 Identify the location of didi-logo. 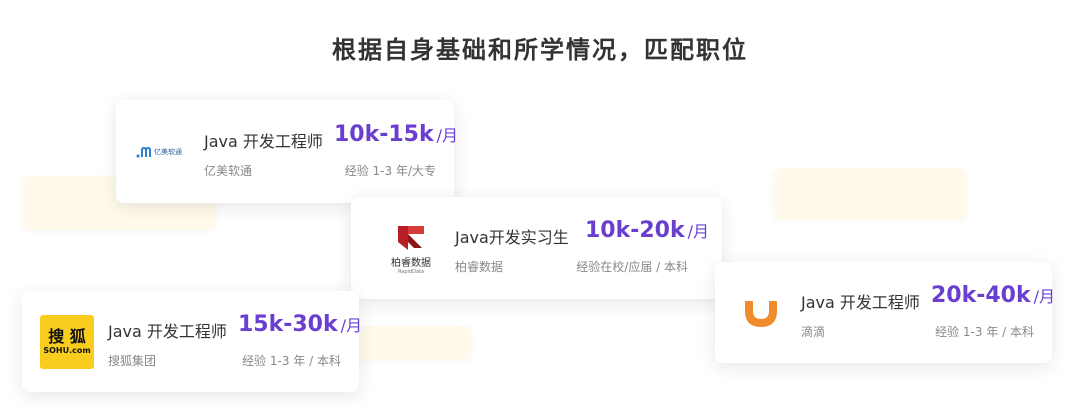
(761, 313).